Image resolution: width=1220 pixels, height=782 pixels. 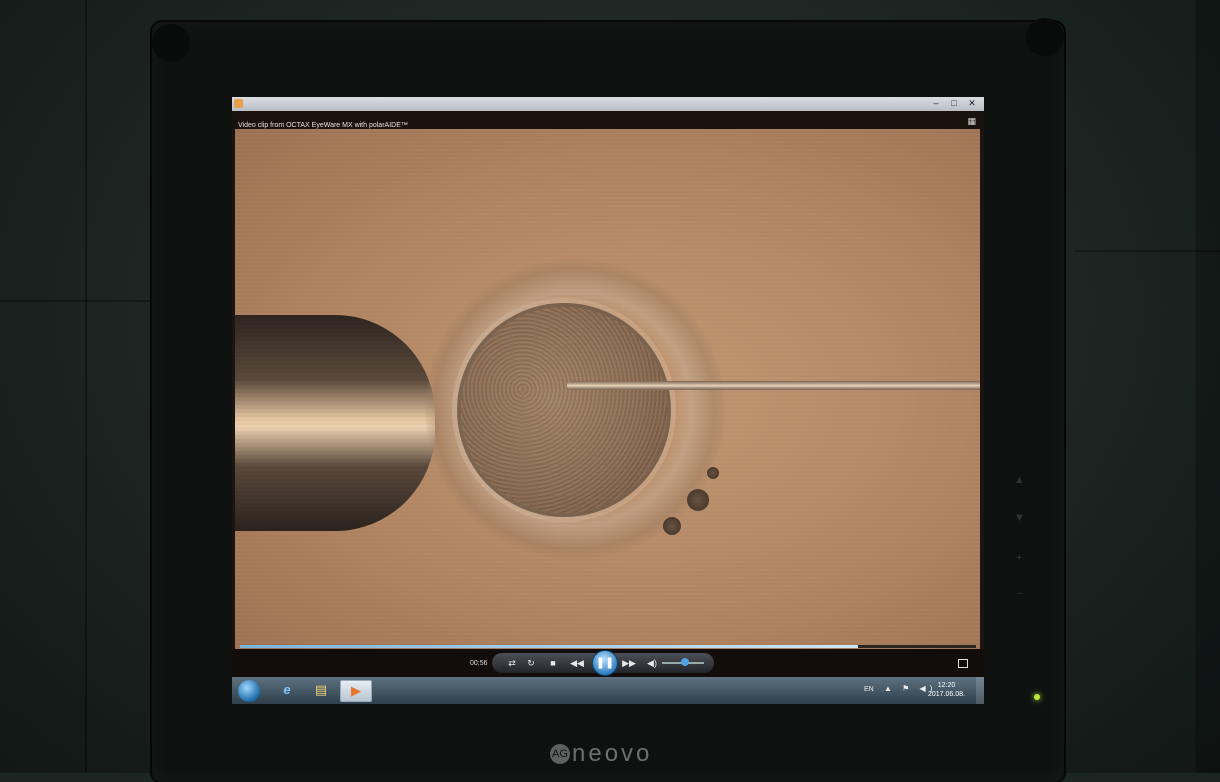 I want to click on volume-knob, so click(x=684, y=662).